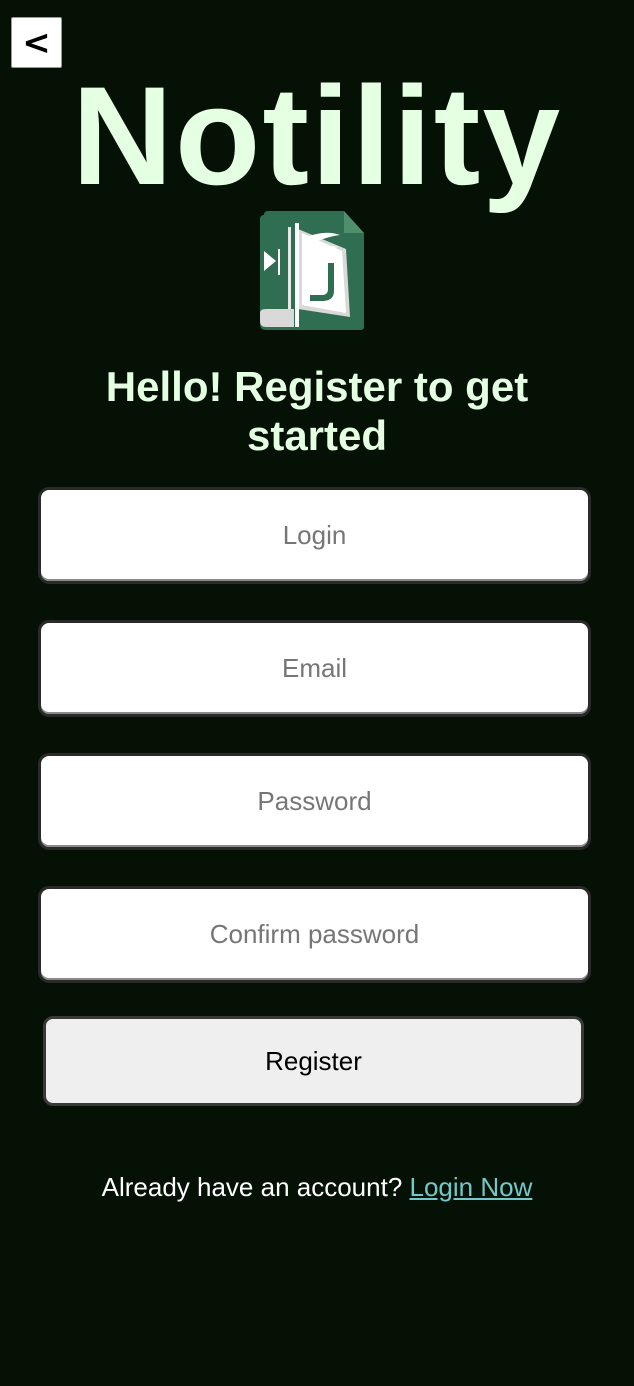  I want to click on login-prompt-line: Already have an account? Login Now, so click(317, 1187).